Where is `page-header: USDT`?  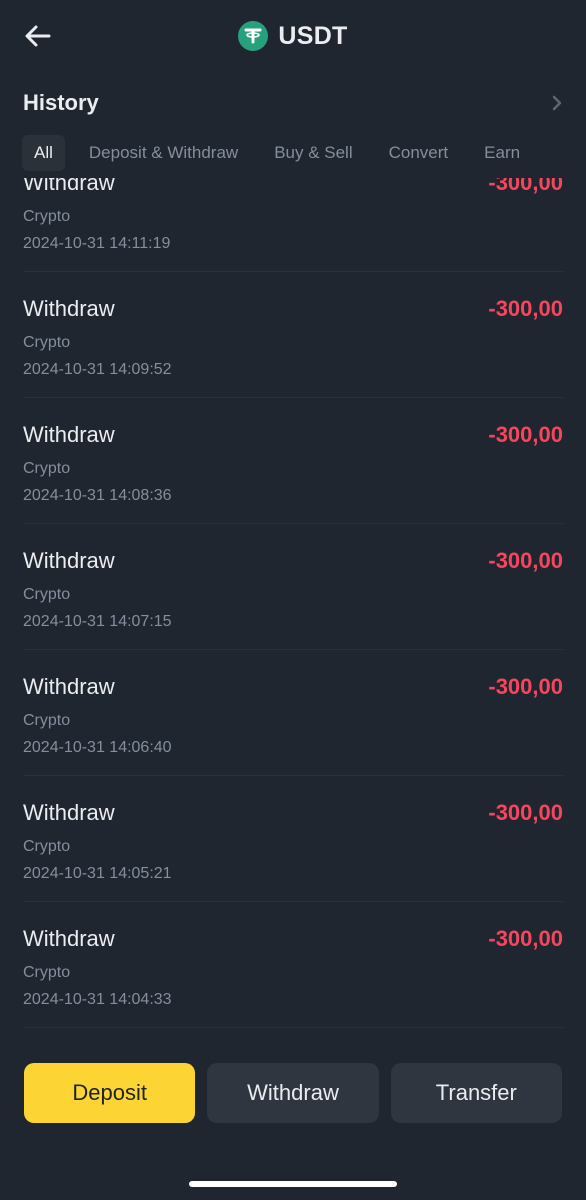
page-header: USDT is located at coordinates (293, 36).